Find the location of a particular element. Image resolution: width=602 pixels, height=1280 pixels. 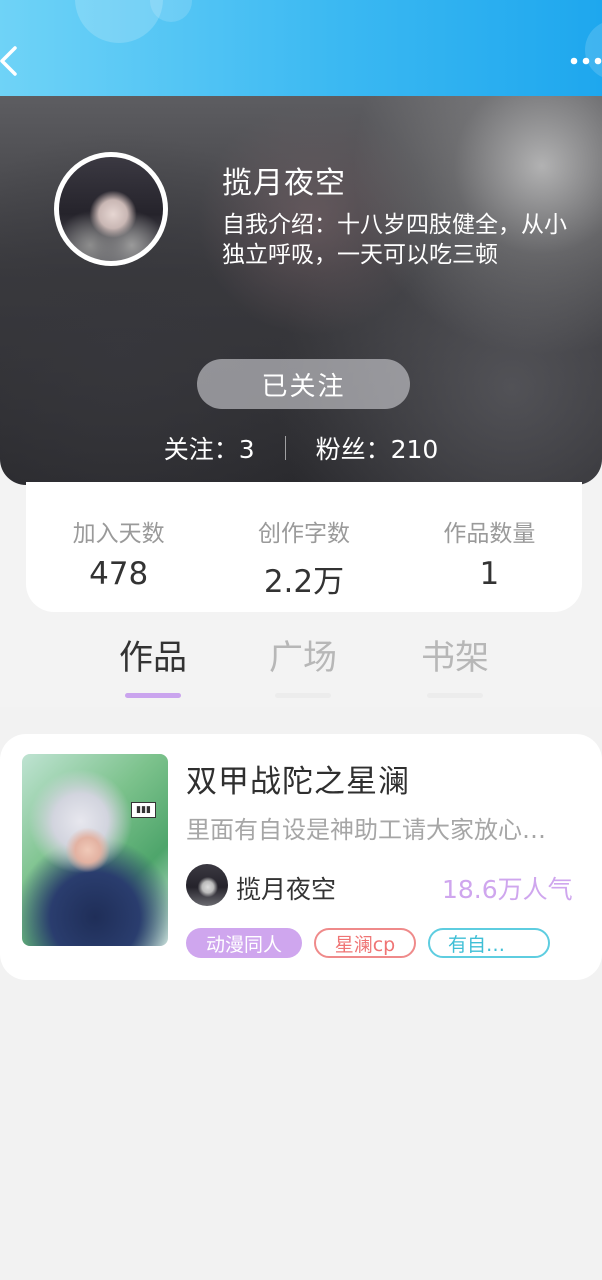

tab-label: 作品 is located at coordinates (153, 658).